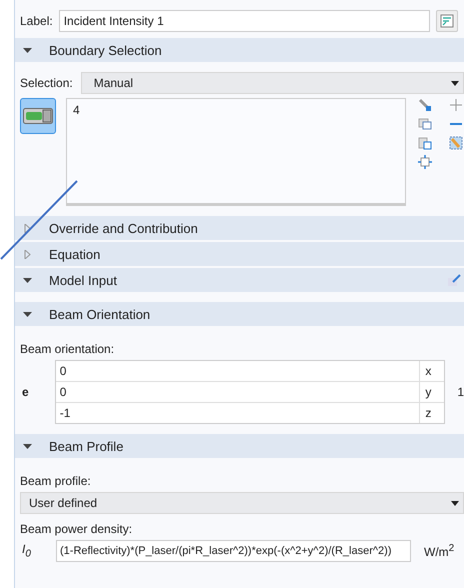 This screenshot has width=464, height=588. I want to click on axis-label: z, so click(432, 413).